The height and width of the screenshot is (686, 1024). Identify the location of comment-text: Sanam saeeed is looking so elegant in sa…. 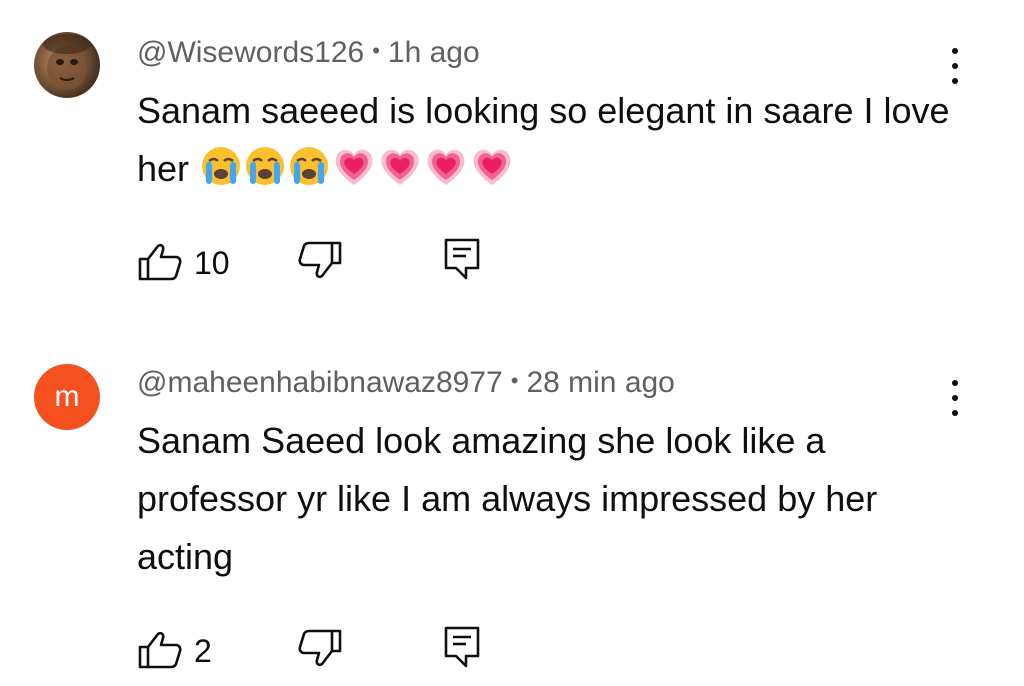
(547, 140).